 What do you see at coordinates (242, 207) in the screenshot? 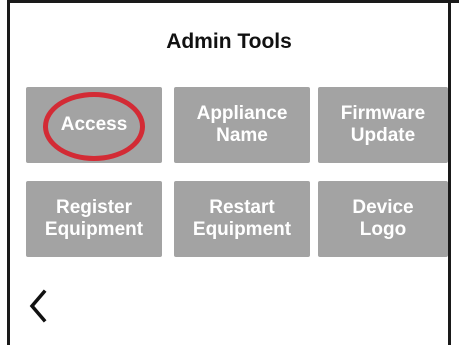
I see `restart-equipment-label-line1: Restart` at bounding box center [242, 207].